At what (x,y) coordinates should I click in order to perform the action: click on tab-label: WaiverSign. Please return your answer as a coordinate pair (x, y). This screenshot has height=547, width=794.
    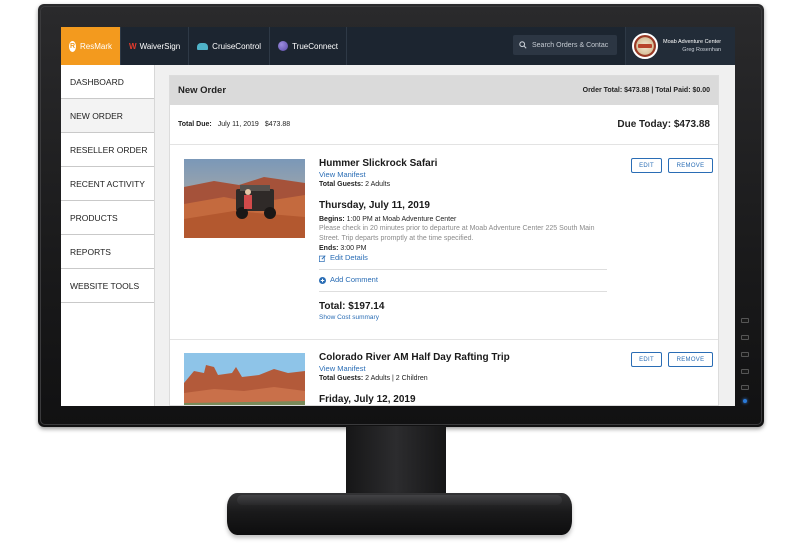
    Looking at the image, I should click on (160, 46).